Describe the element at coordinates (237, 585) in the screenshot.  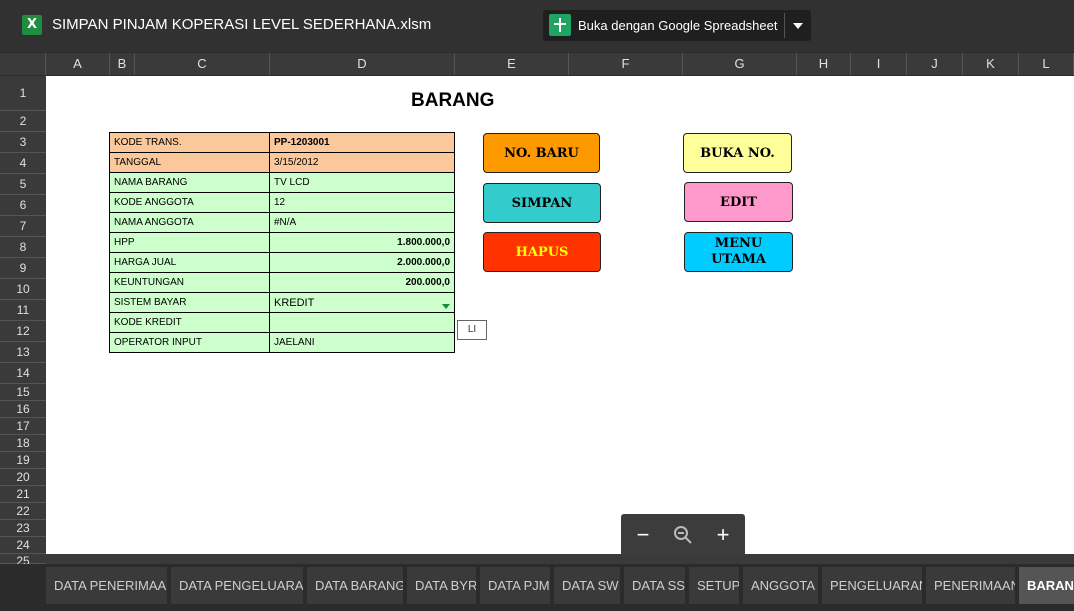
I see `tab-data-pengeluaran: DATA PENGELUARAN` at that location.